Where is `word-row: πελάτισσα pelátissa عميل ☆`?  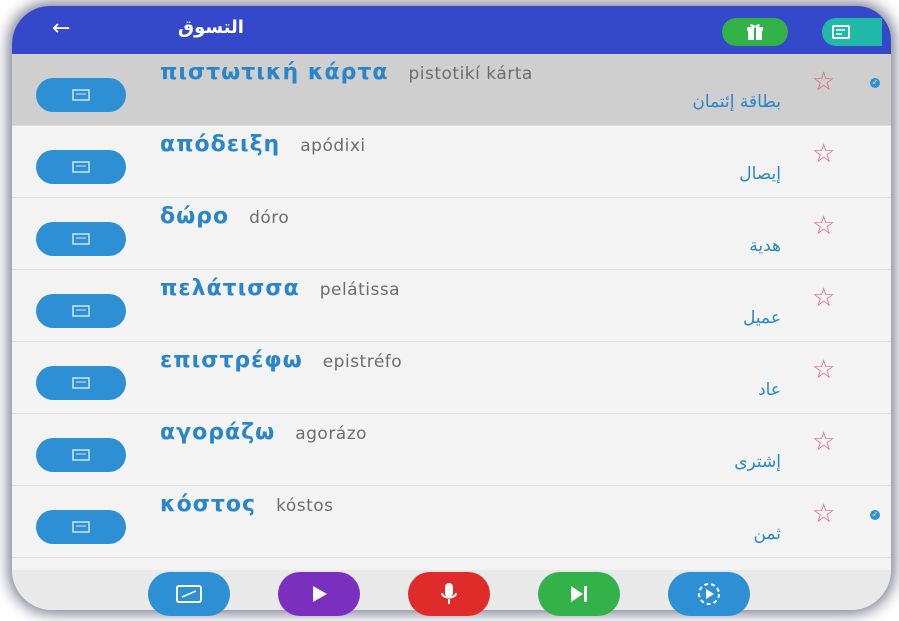 word-row: πελάτισσα pelátissa عميل ☆ is located at coordinates (451, 306).